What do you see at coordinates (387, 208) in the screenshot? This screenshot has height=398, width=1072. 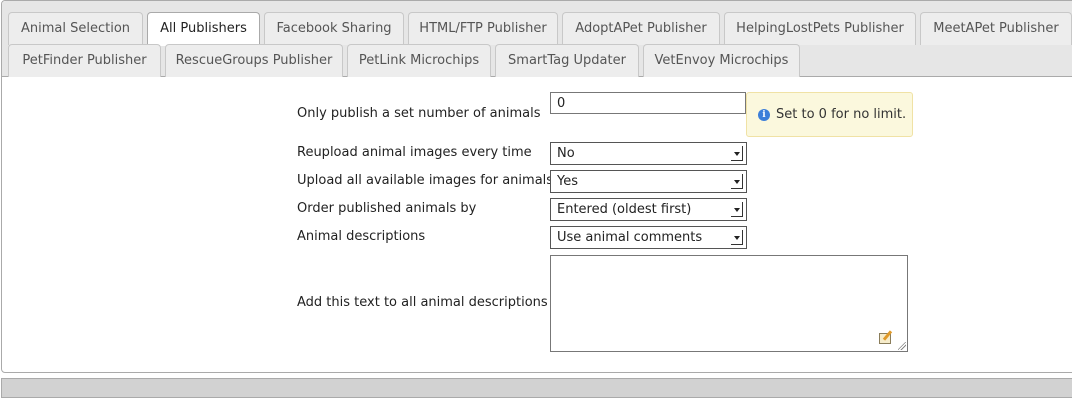 I see `order-label: Order published animals by` at bounding box center [387, 208].